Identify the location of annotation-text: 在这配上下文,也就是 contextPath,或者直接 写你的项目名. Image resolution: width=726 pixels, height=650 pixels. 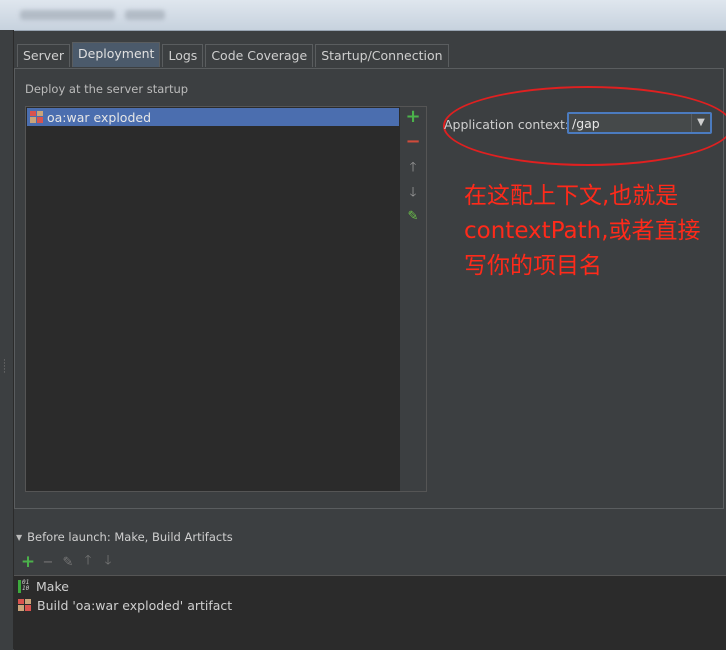
(582, 231).